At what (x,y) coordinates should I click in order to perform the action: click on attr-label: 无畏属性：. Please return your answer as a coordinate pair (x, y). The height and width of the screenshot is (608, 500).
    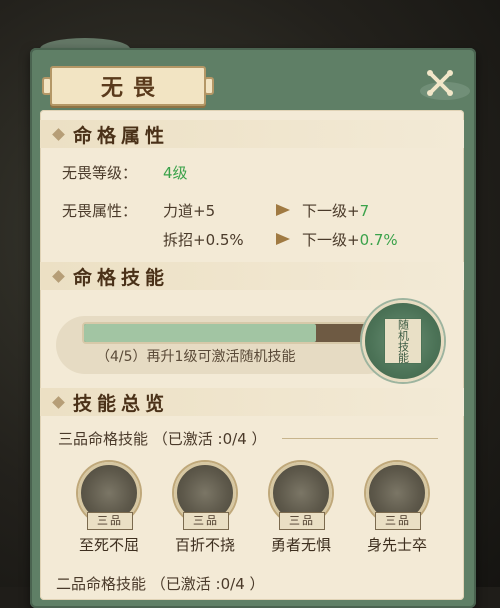
    Looking at the image, I should click on (100, 211).